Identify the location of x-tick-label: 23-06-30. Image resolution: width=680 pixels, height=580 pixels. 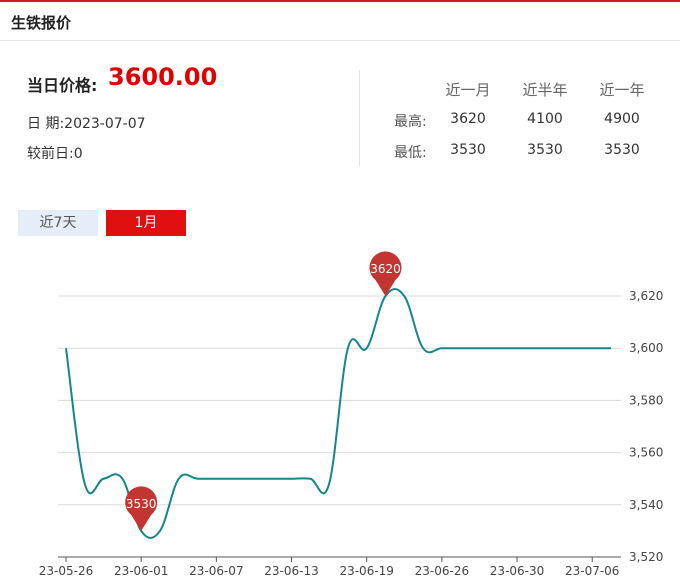
(517, 571).